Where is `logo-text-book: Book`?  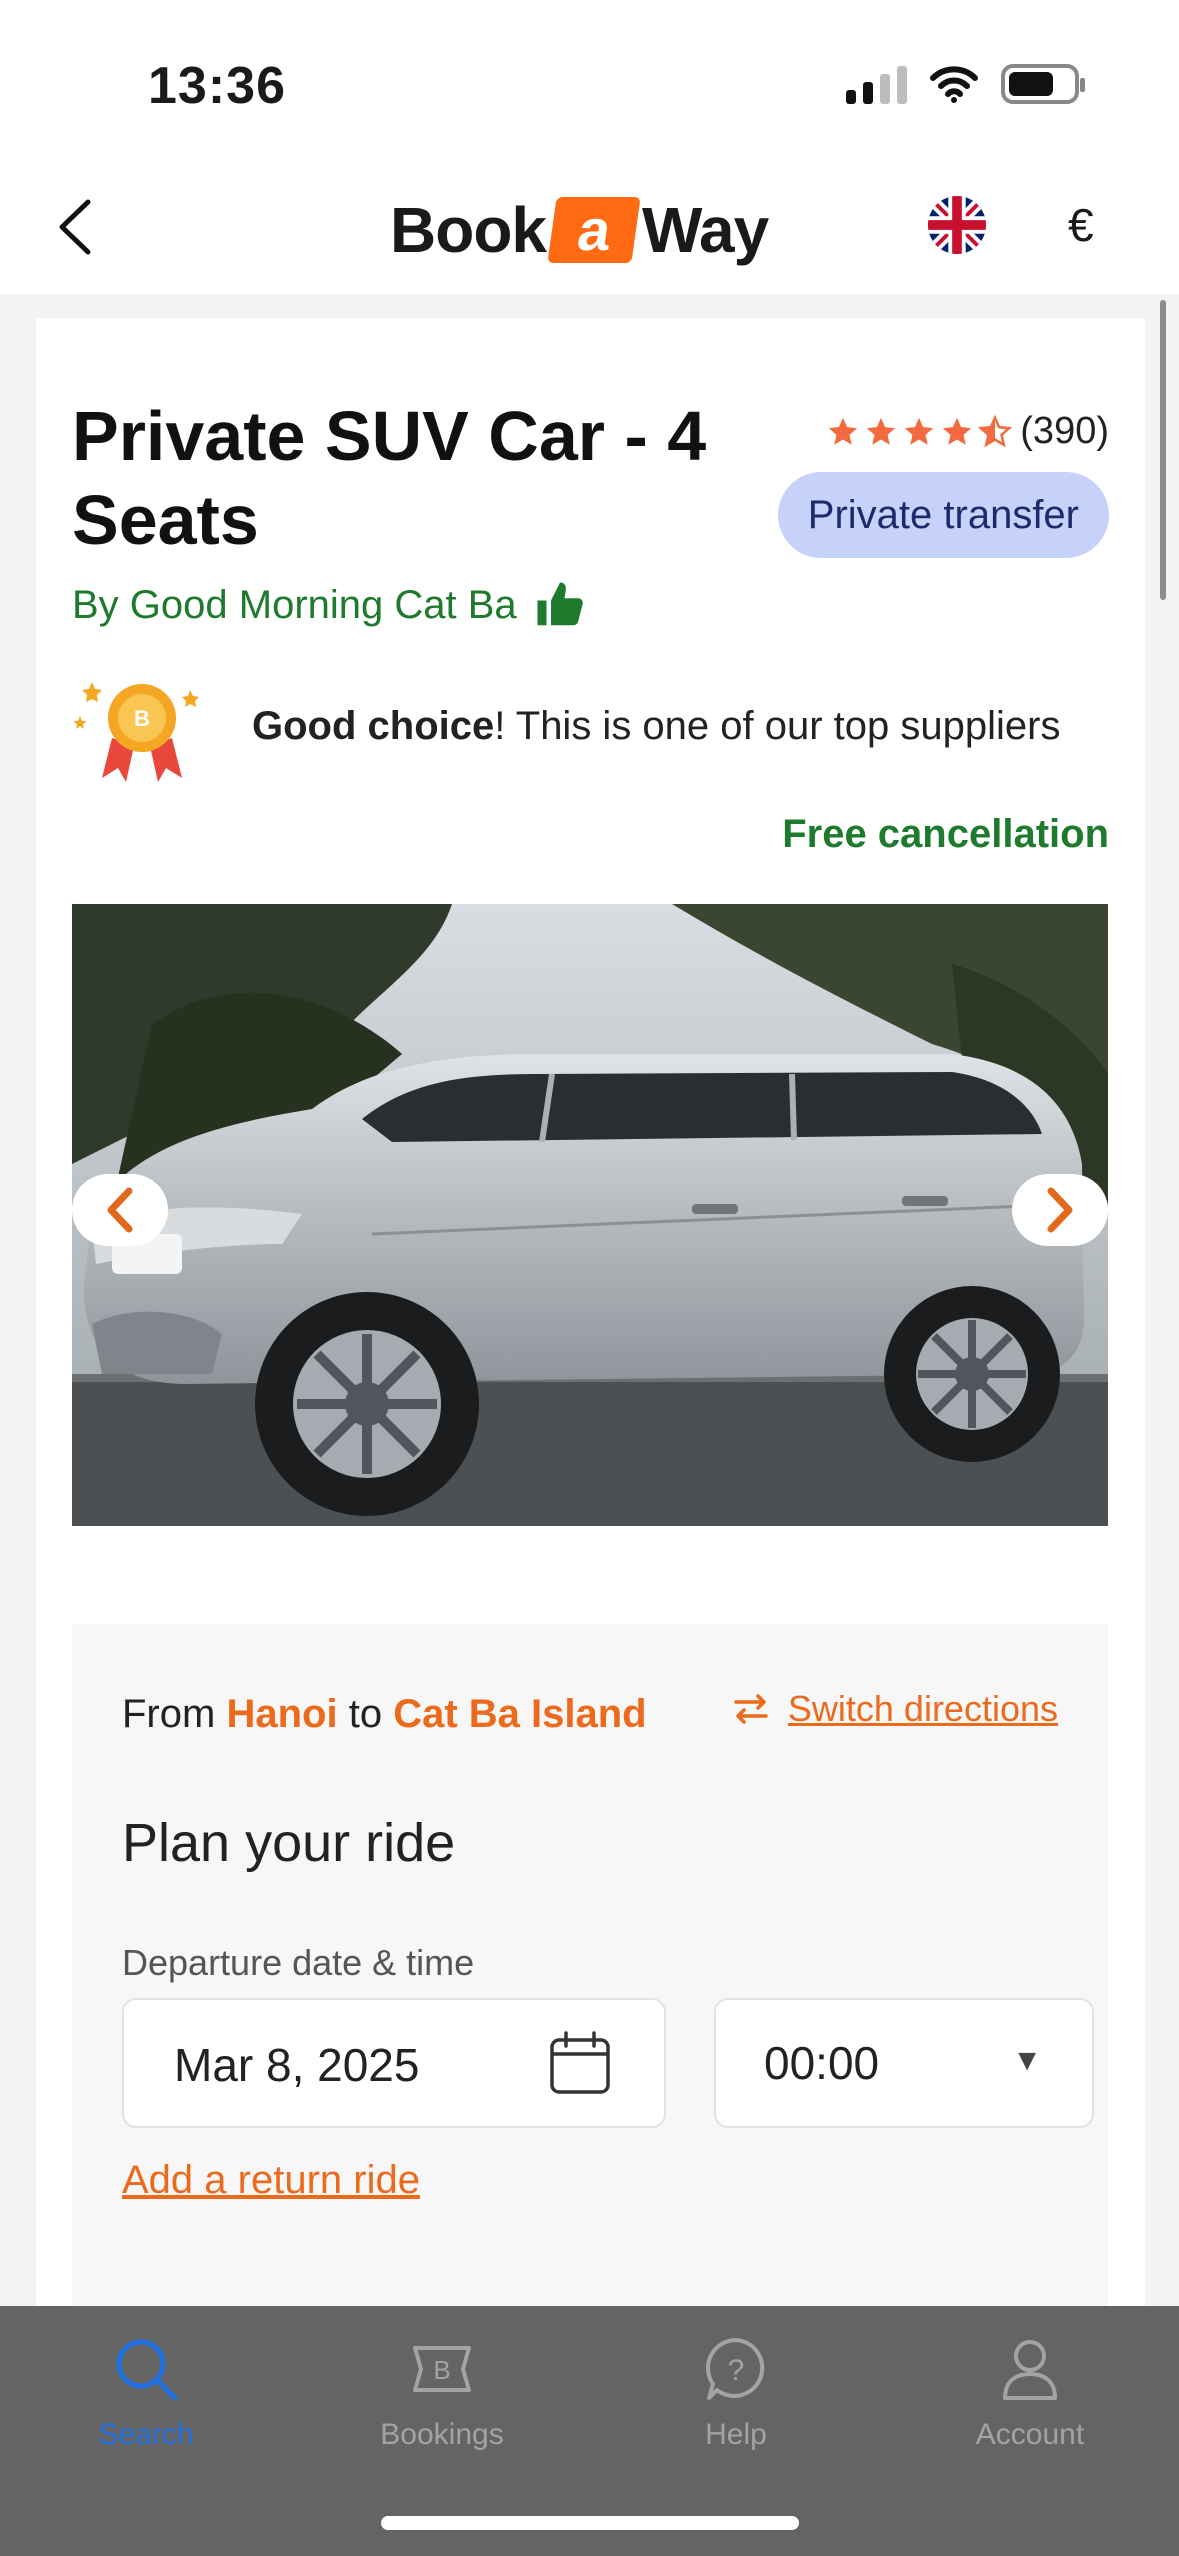
logo-text-book: Book is located at coordinates (468, 230).